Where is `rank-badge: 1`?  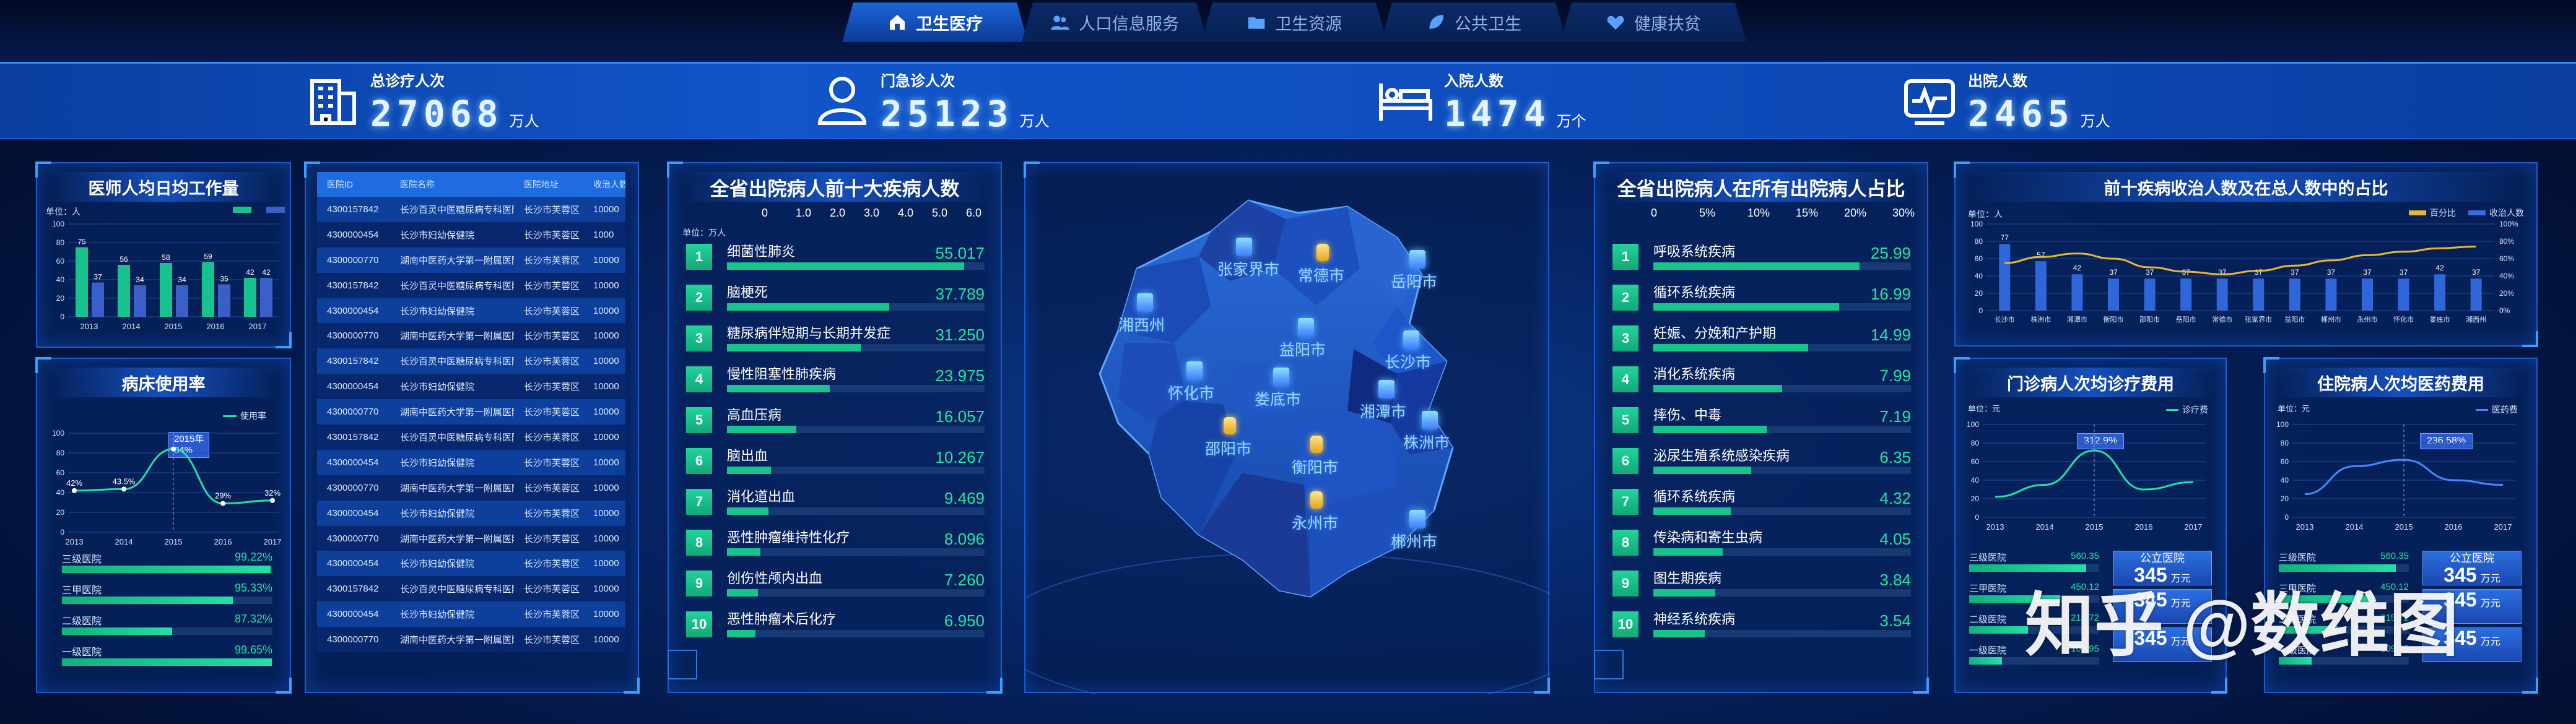
rank-badge: 1 is located at coordinates (699, 257).